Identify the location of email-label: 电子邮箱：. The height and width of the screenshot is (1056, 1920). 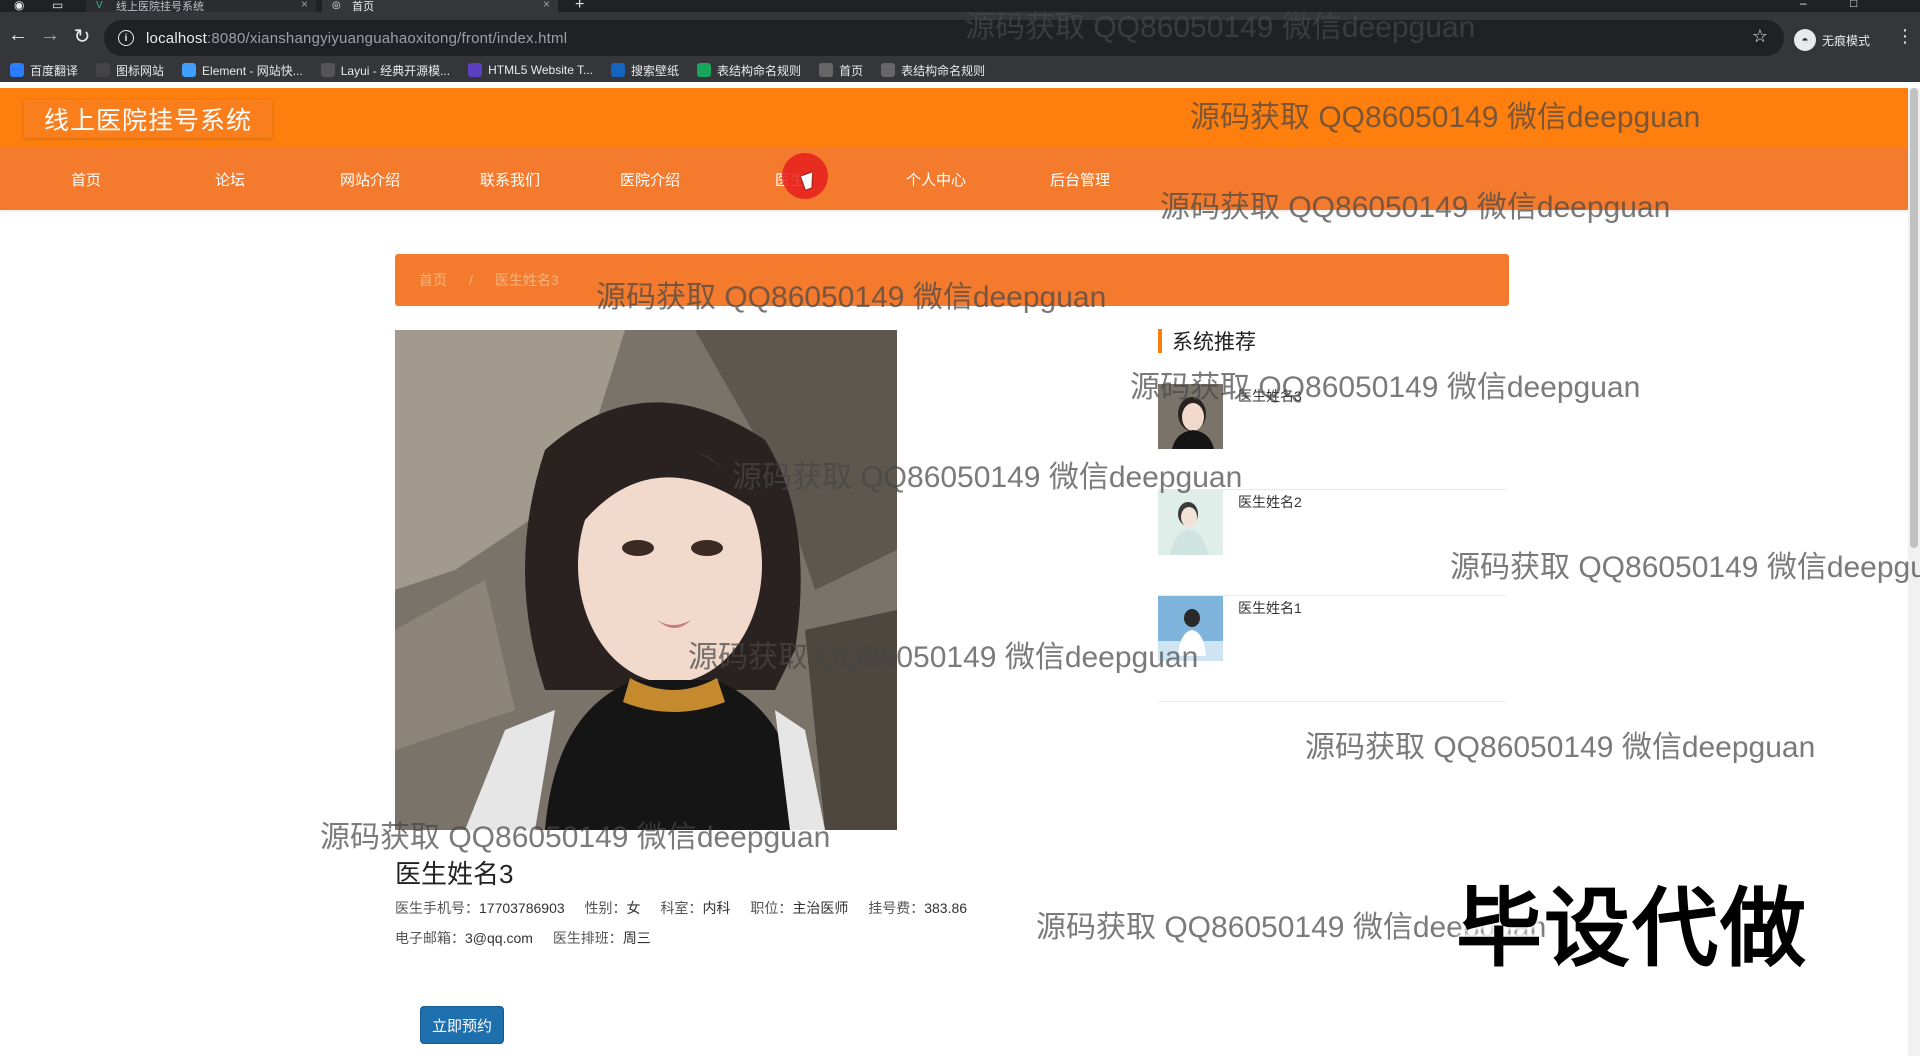
(430, 938).